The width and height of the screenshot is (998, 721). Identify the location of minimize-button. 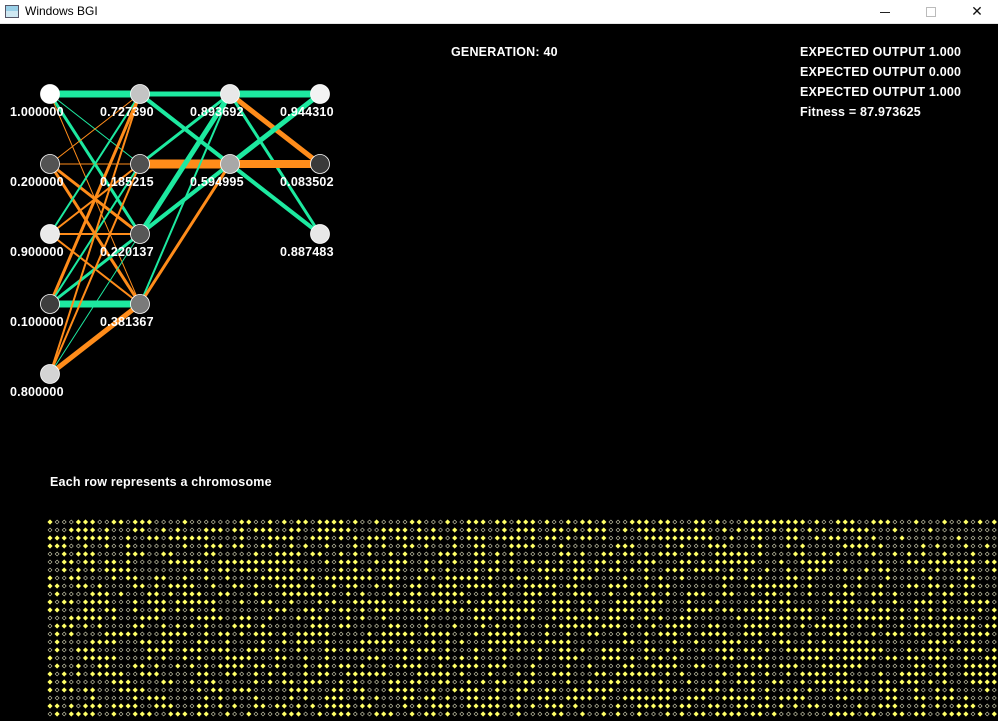
(885, 12).